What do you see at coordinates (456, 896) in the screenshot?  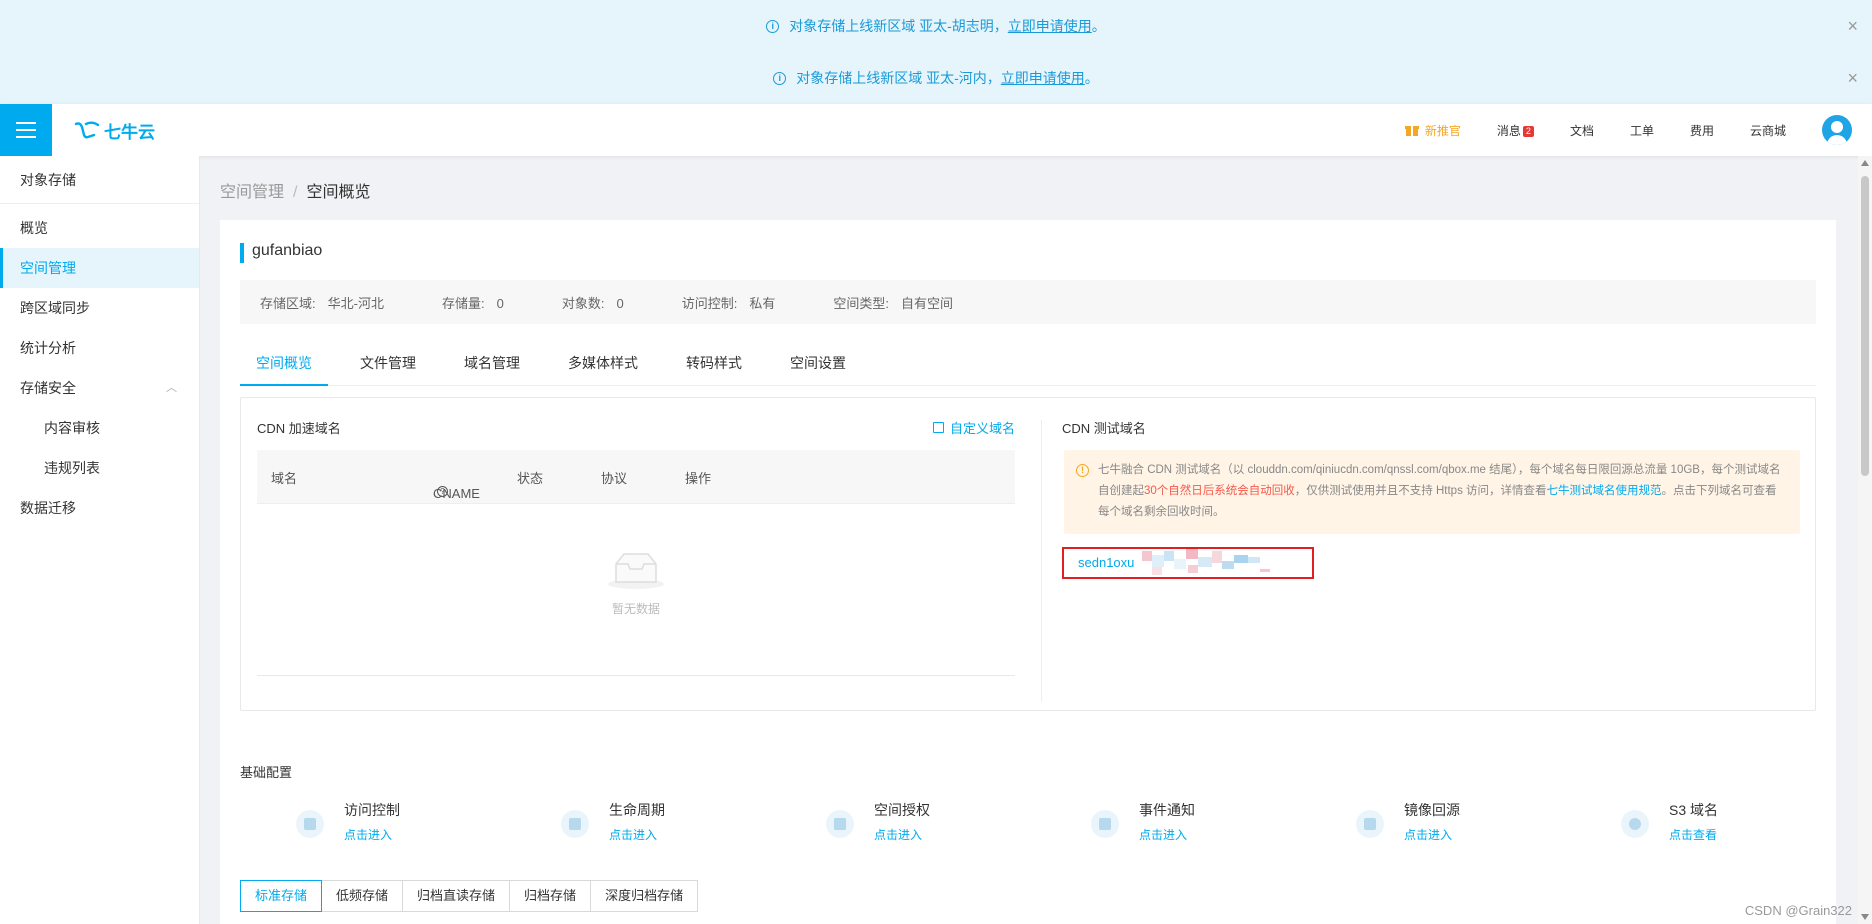 I see `storage-tab-archive-ir: 归档直读存储` at bounding box center [456, 896].